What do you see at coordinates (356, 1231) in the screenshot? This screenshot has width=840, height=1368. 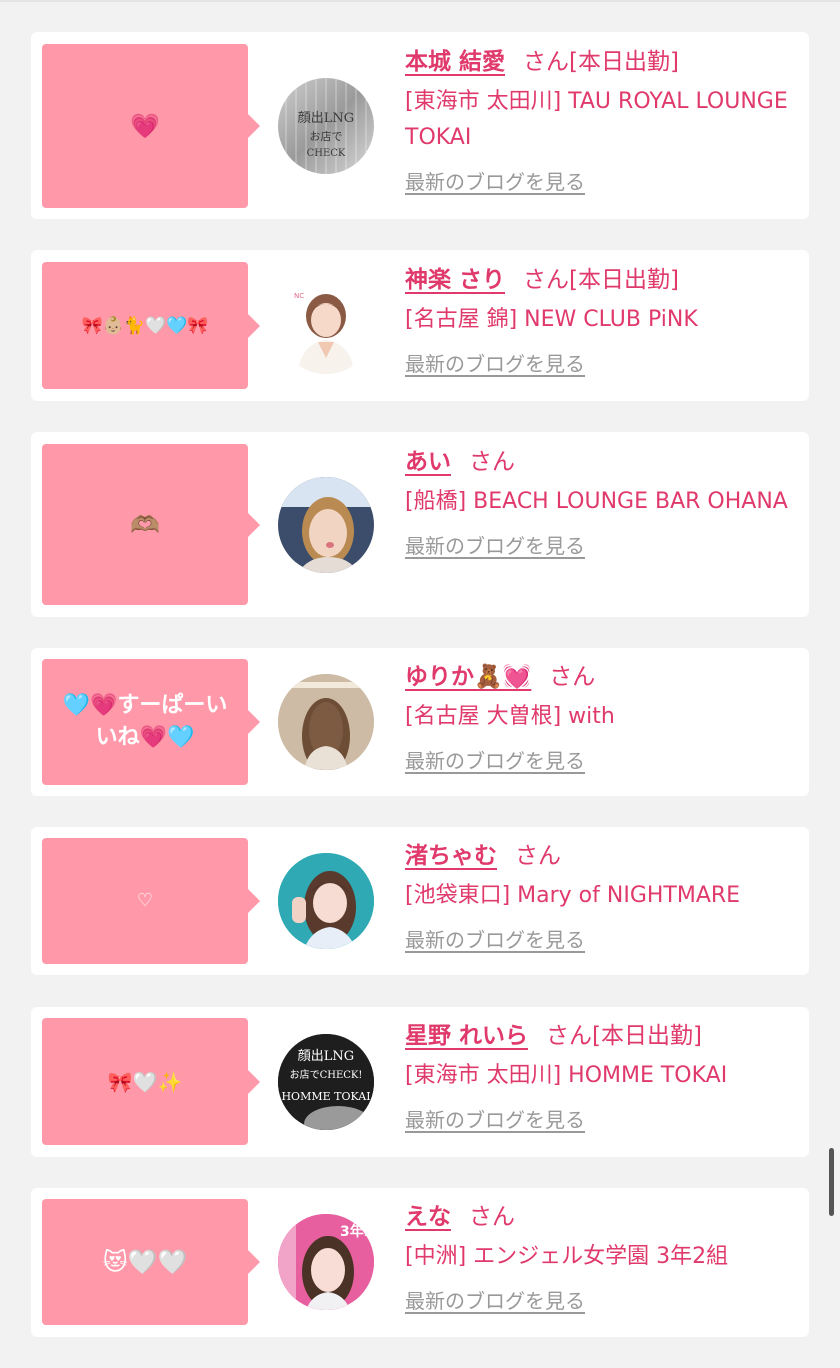 I see `svg-text: 3年2` at bounding box center [356, 1231].